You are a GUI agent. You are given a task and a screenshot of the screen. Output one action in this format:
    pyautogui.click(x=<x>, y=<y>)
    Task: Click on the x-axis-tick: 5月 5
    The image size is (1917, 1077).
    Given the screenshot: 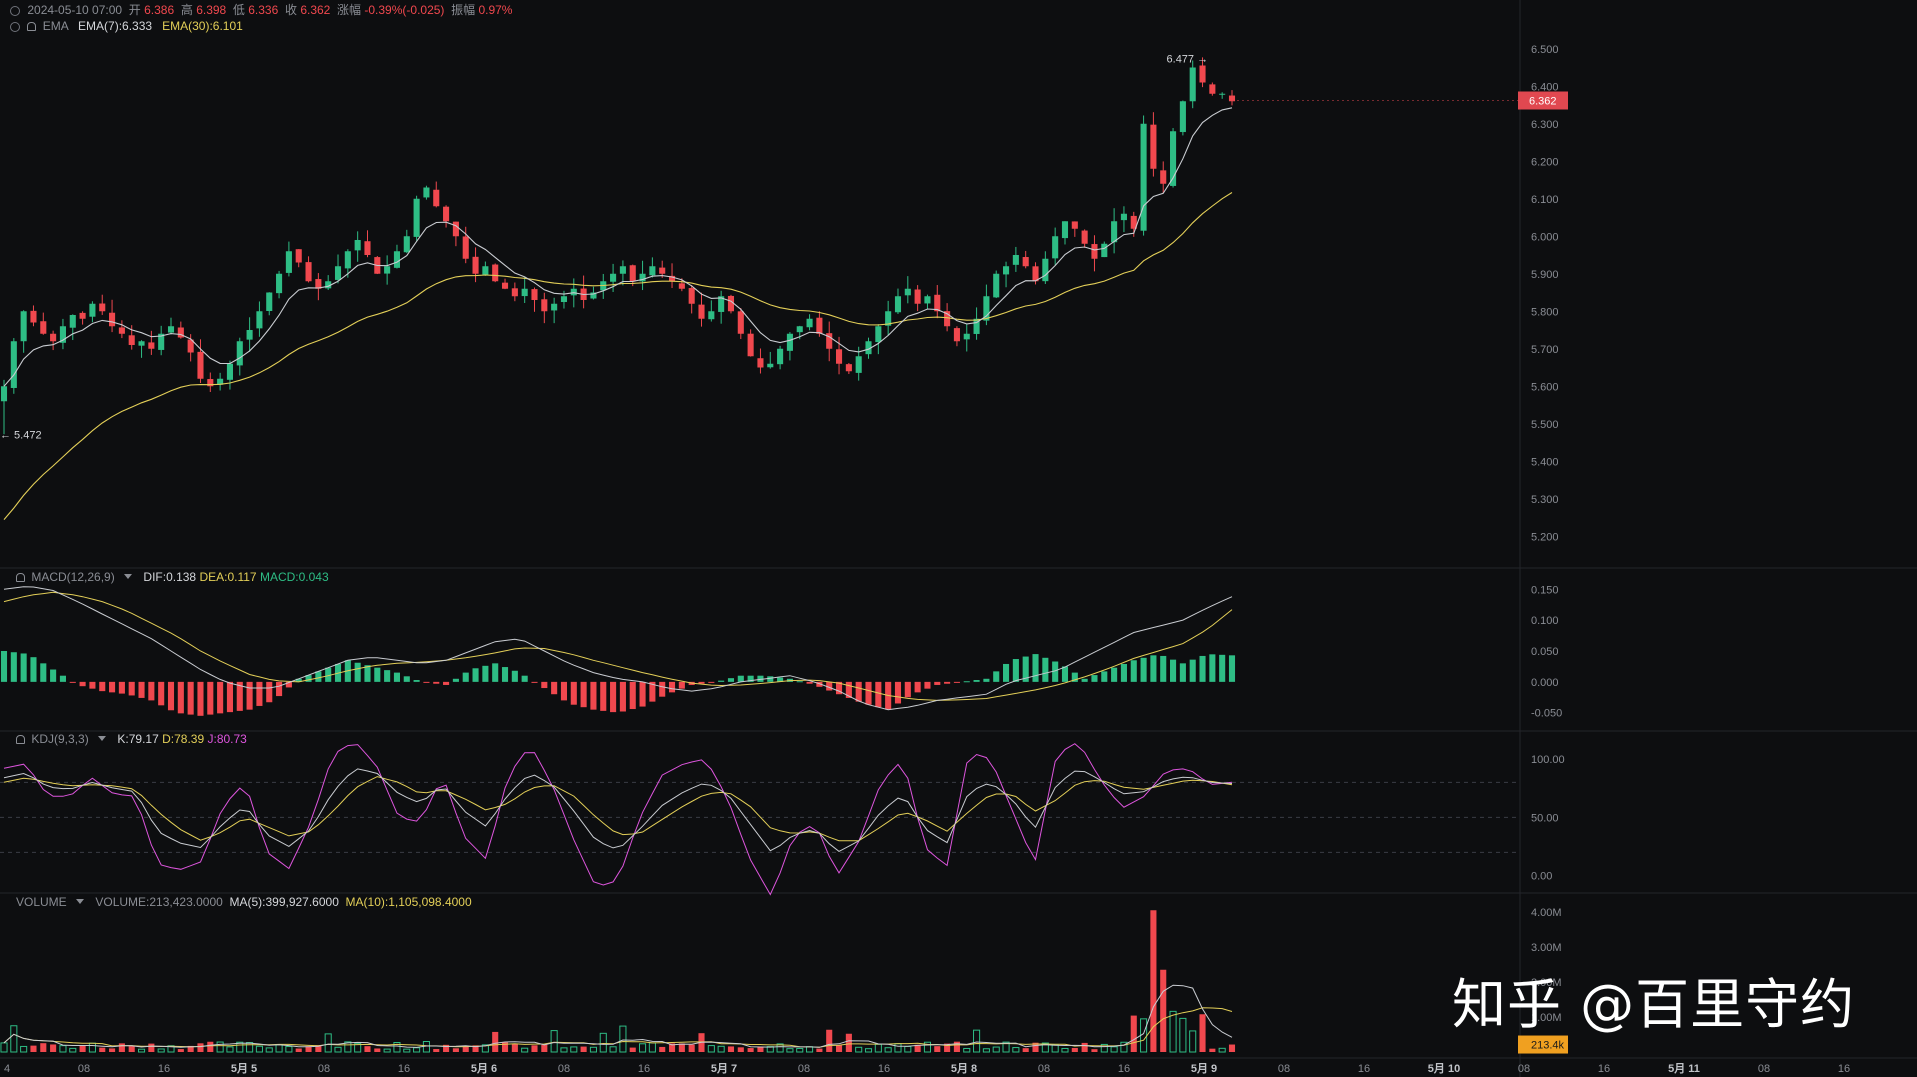 What is the action you would take?
    pyautogui.click(x=244, y=1068)
    